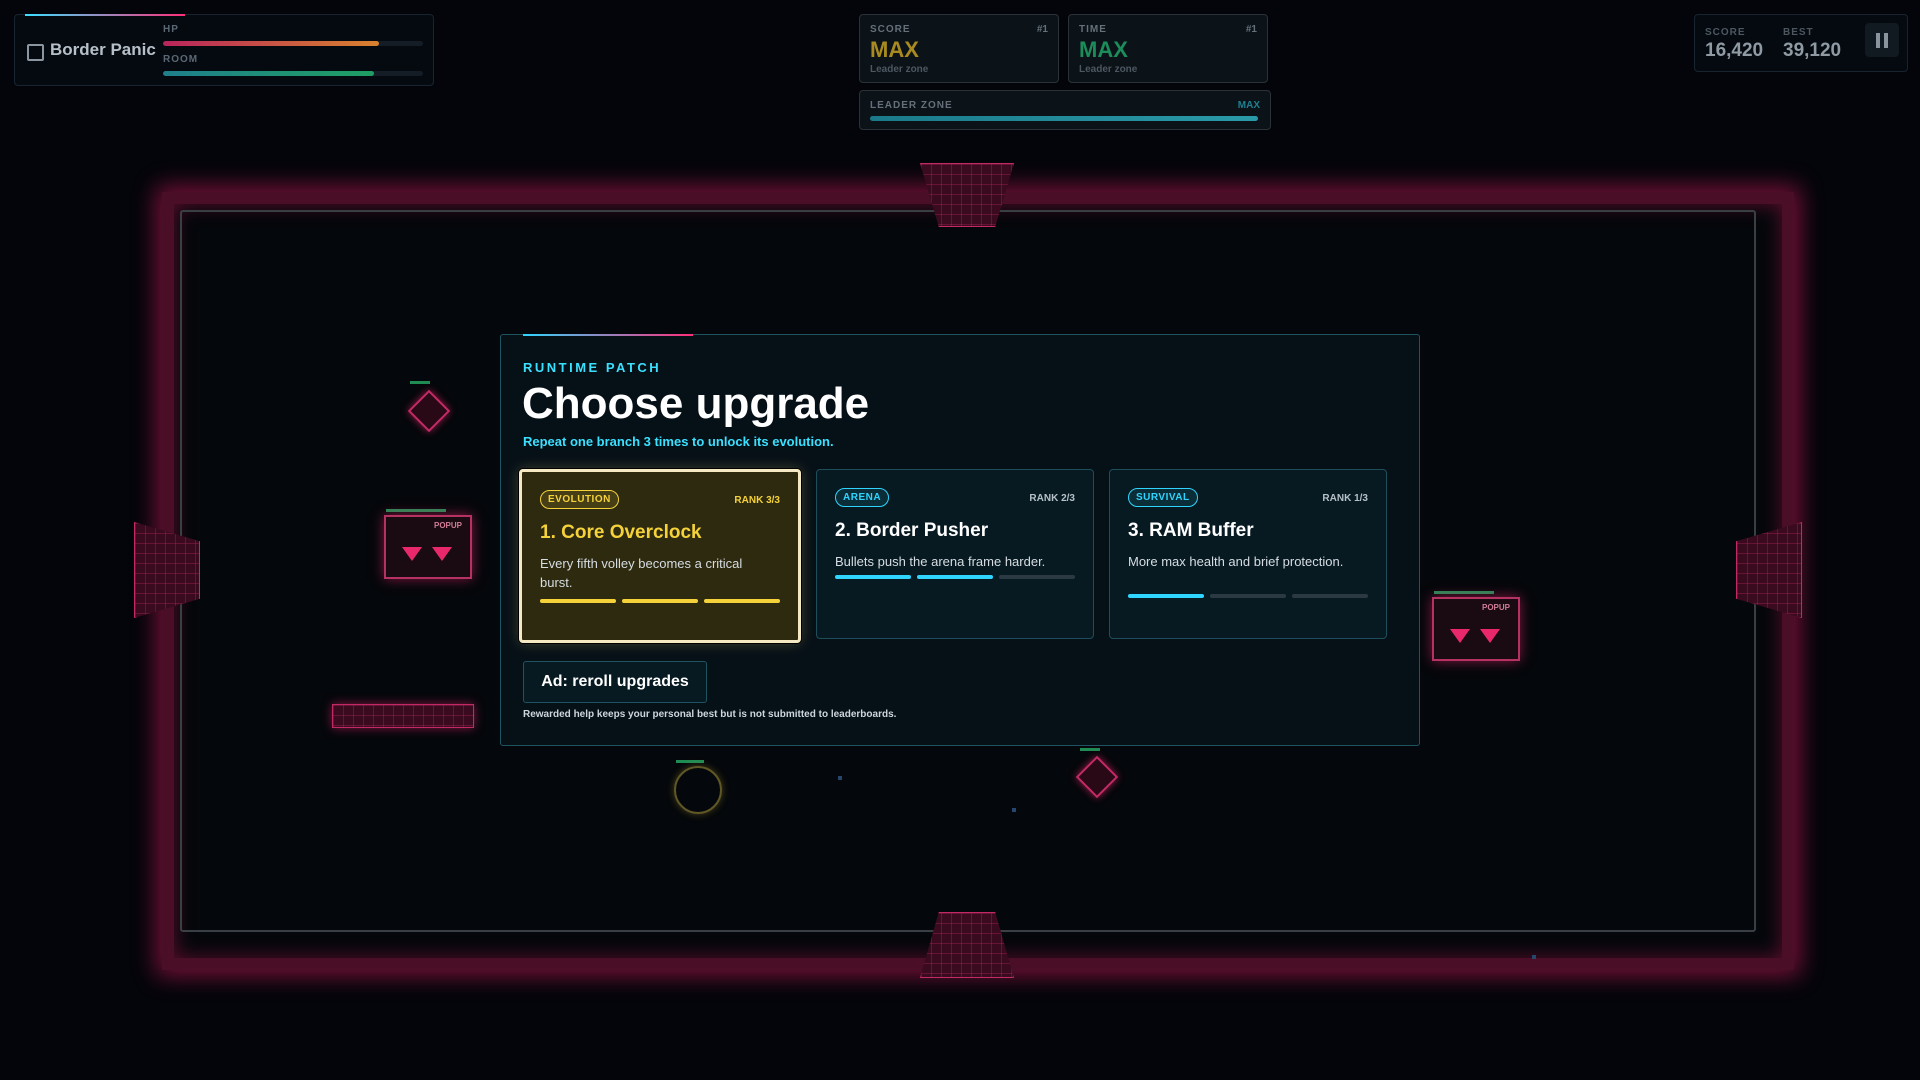  What do you see at coordinates (696, 403) in the screenshot?
I see `modal-title: Choose upgrade` at bounding box center [696, 403].